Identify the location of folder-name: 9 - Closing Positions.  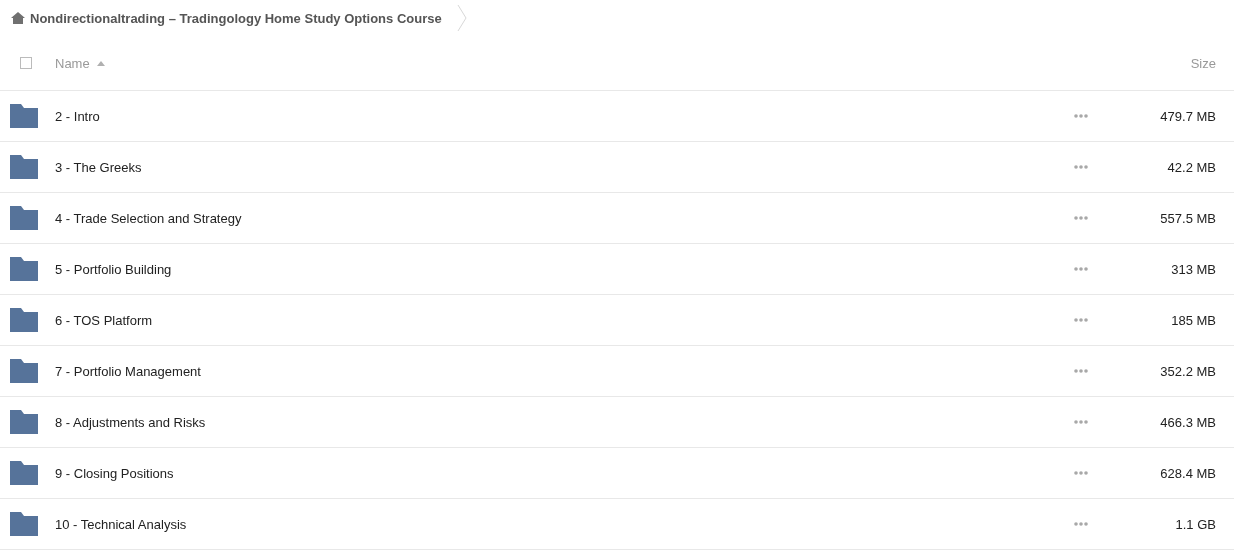
(564, 473).